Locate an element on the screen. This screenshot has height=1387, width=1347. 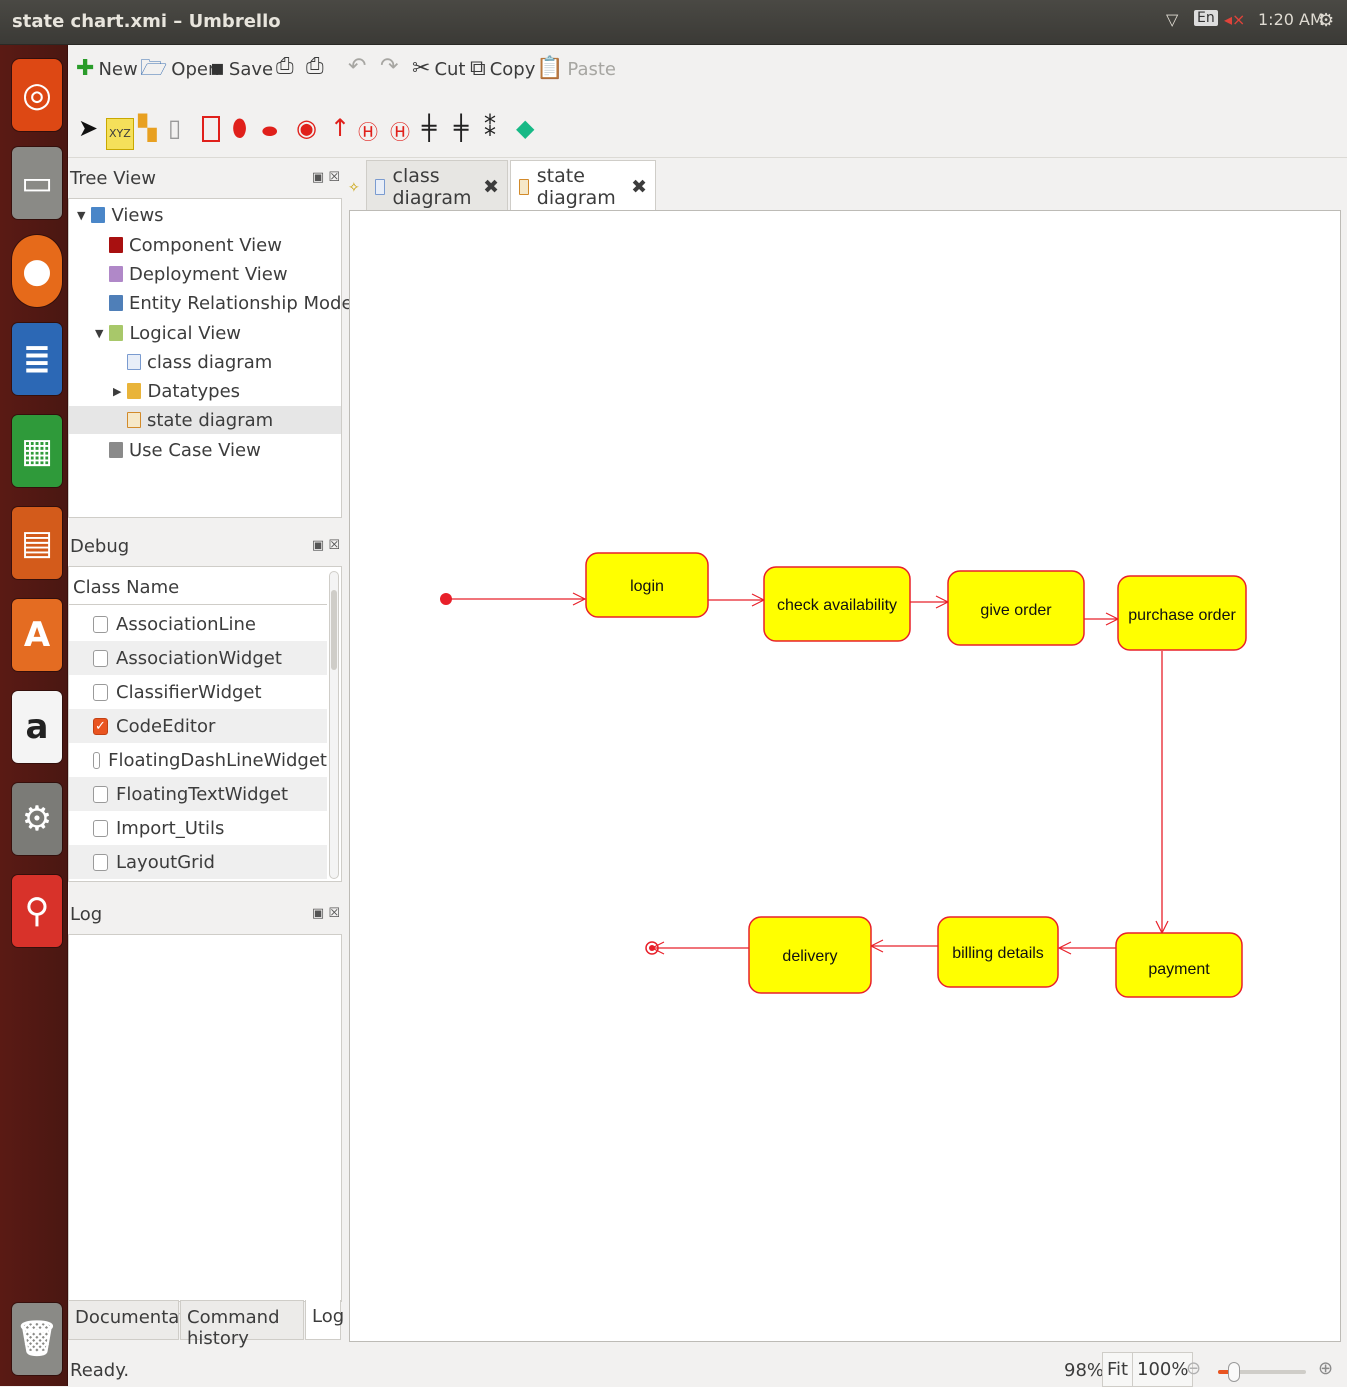
paste-button: 📋 Paste is located at coordinates (576, 69).